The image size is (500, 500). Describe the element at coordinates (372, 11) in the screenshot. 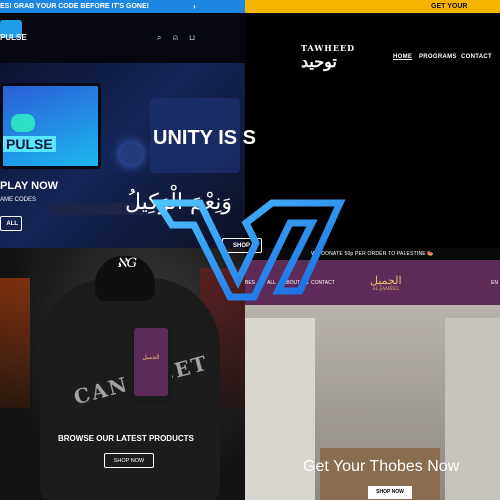

I see `announcement-bar: GET YOUR PROGRAM` at that location.